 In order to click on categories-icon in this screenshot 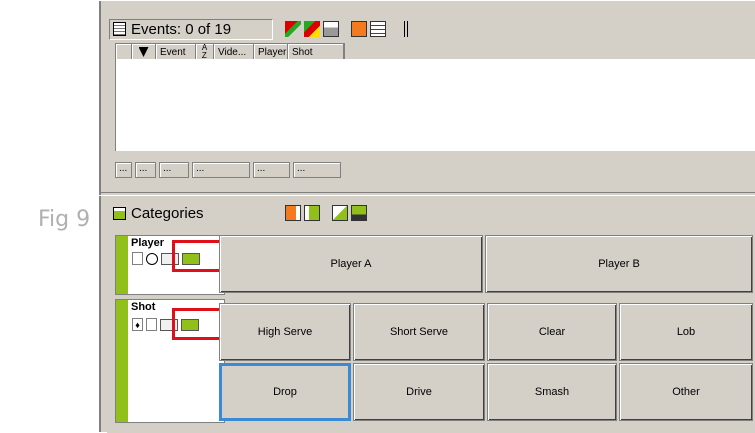, I will do `click(119, 213)`.